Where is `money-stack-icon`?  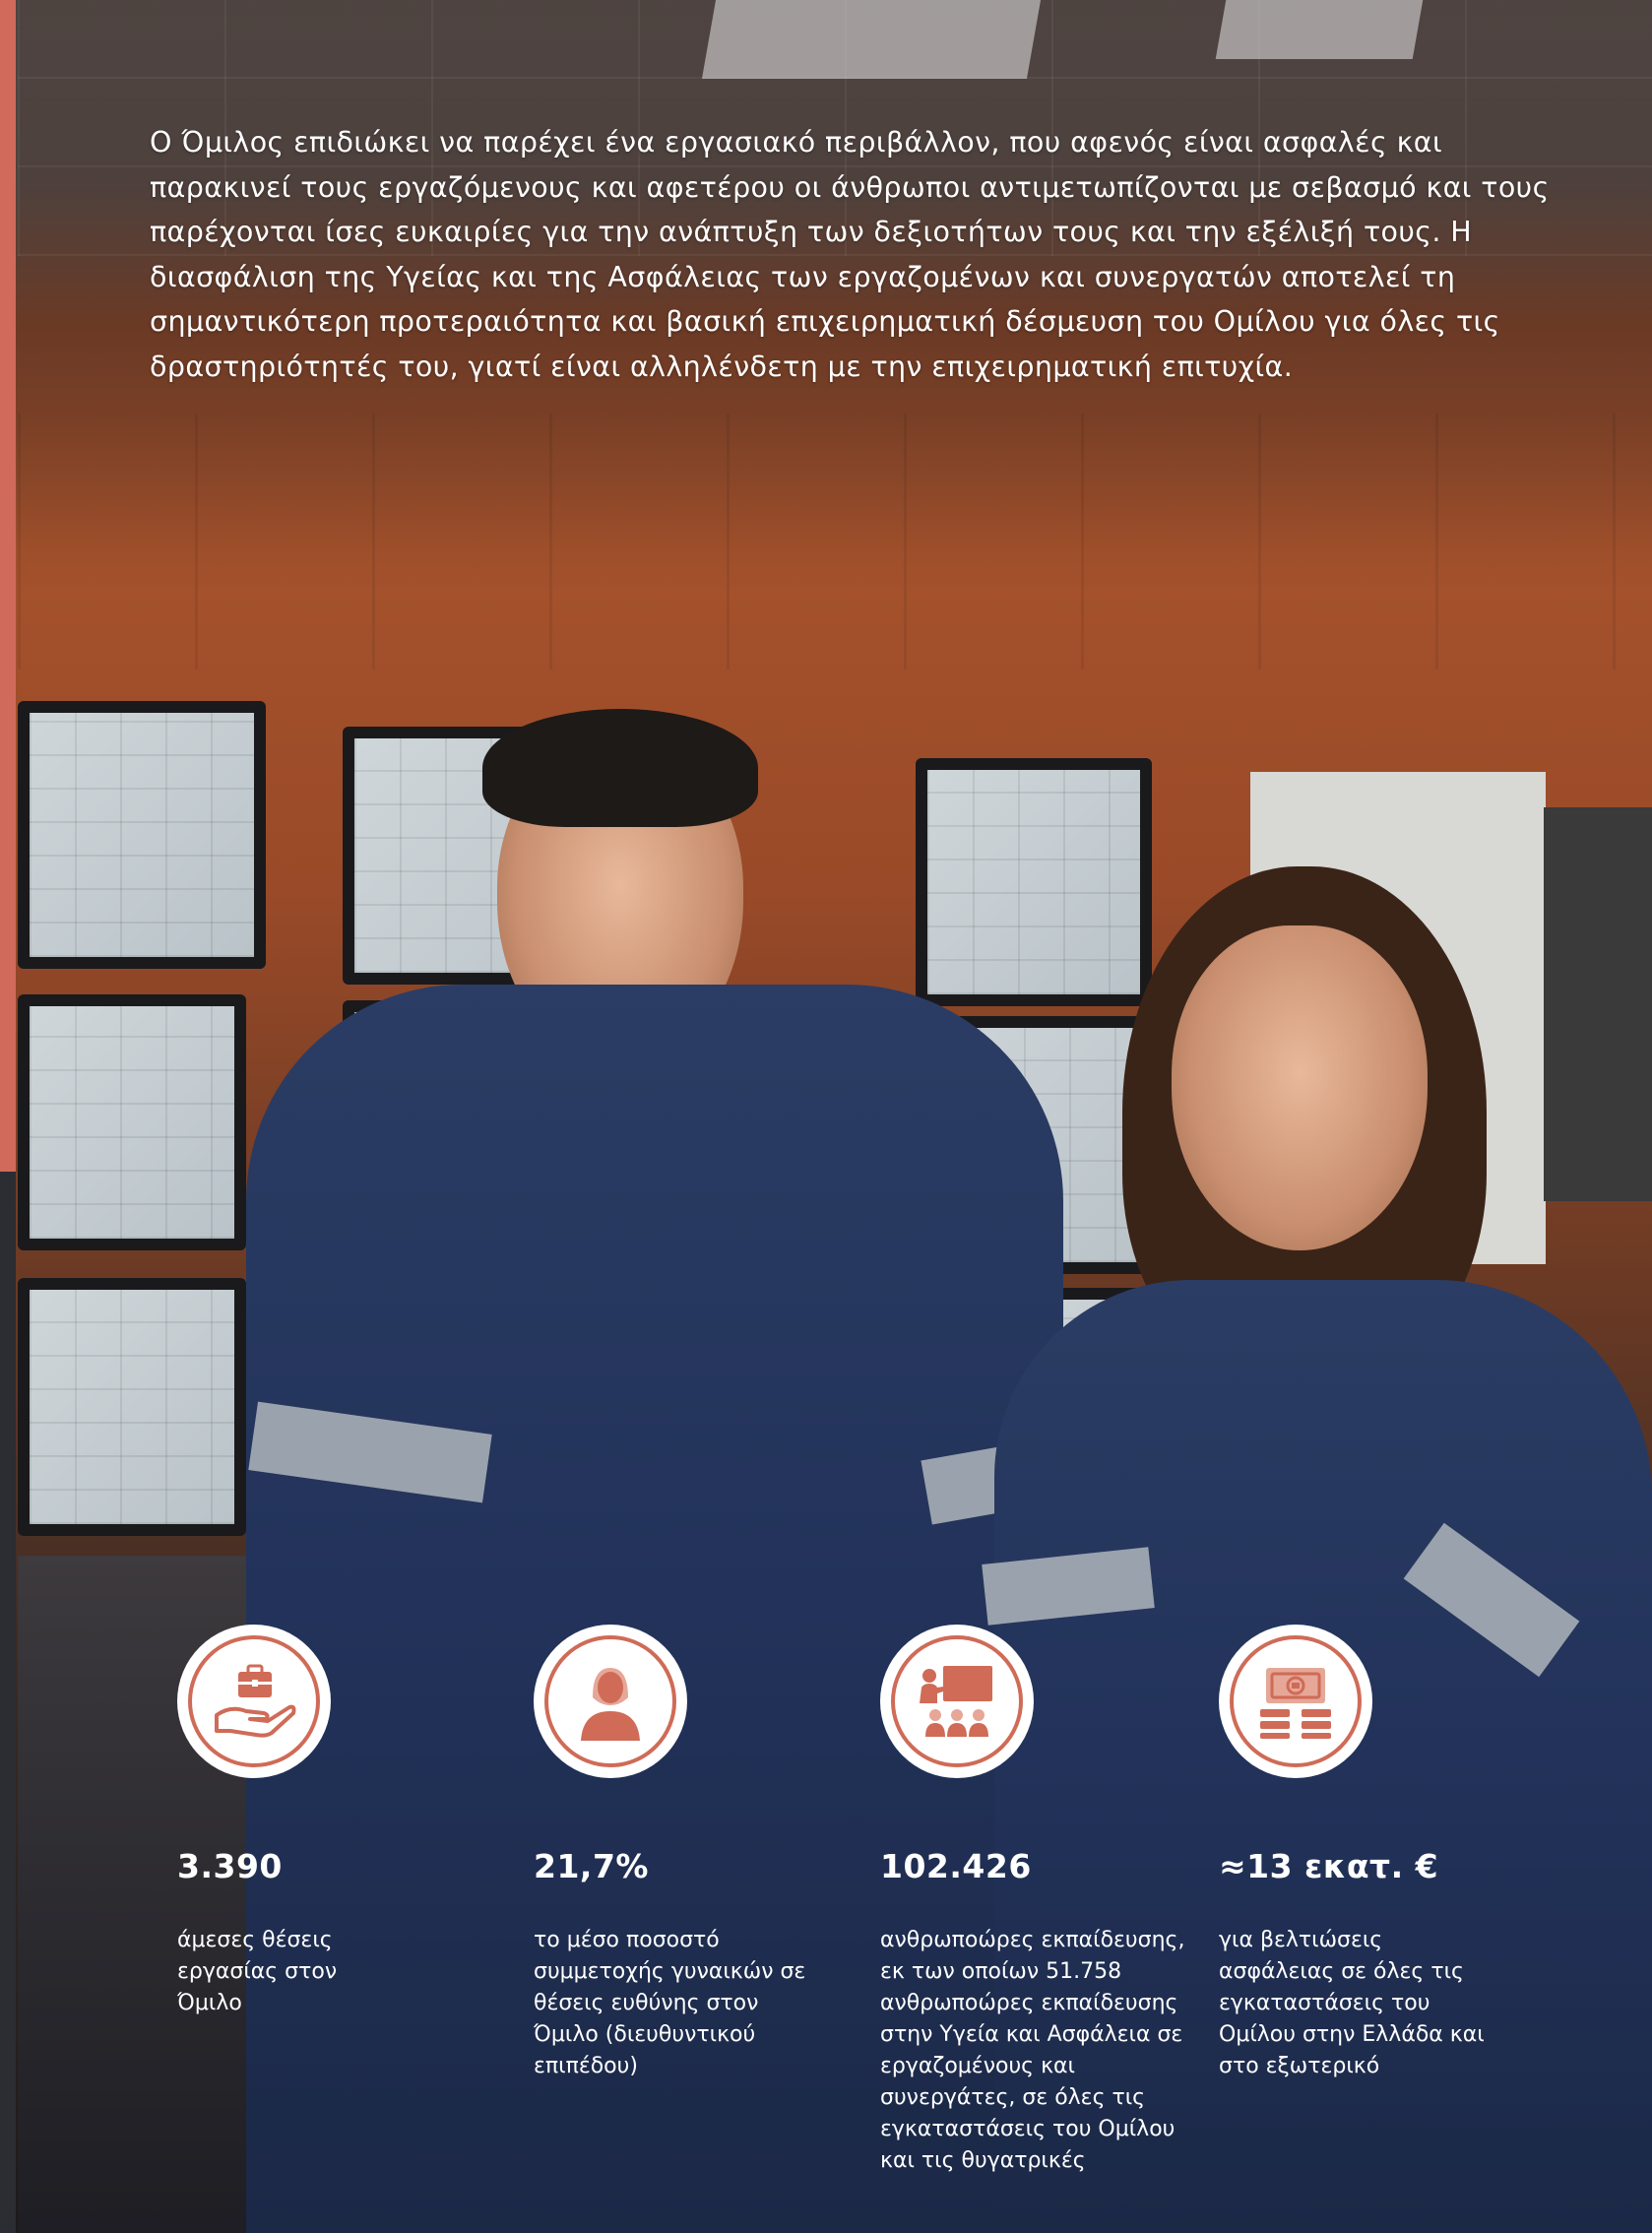
money-stack-icon is located at coordinates (1295, 1703).